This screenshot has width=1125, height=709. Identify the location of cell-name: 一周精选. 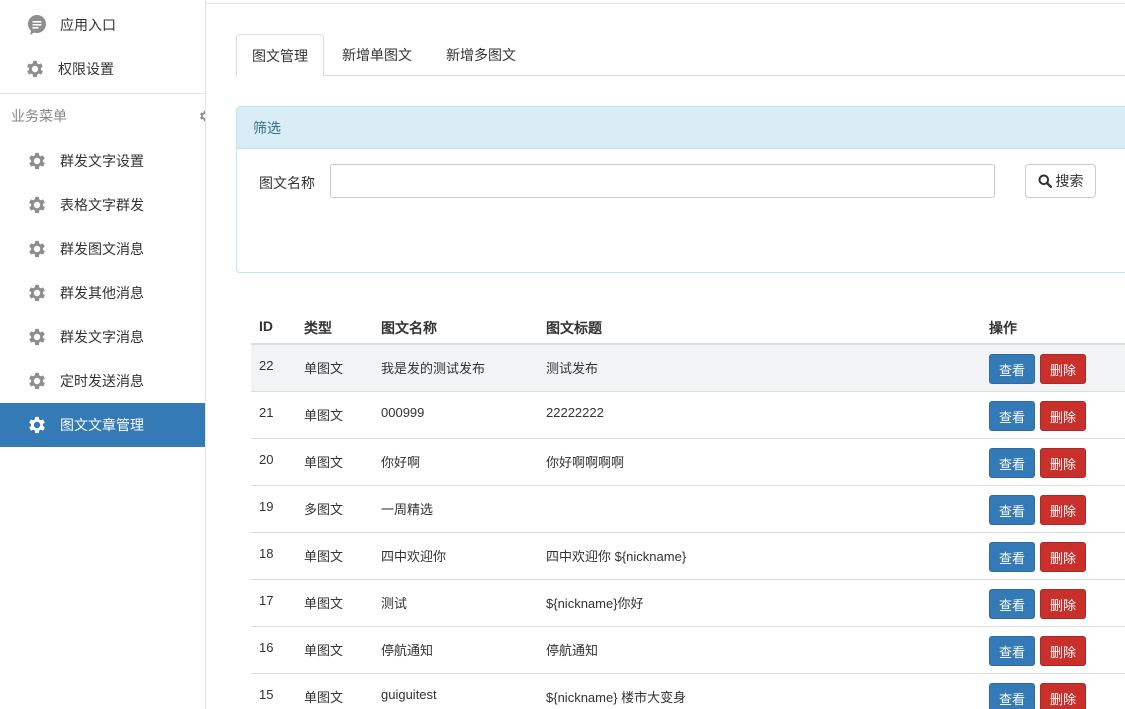
(407, 509).